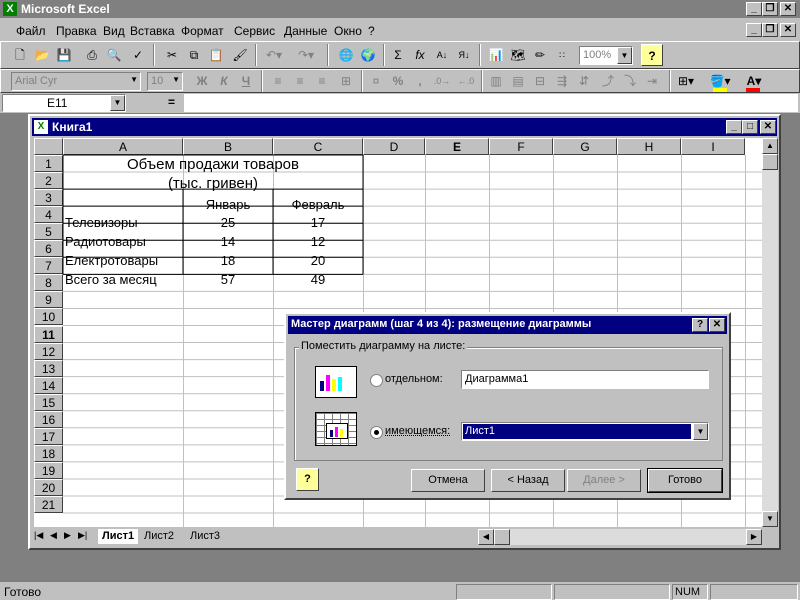  What do you see at coordinates (486, 537) in the screenshot?
I see `scroll-left-button: ◀` at bounding box center [486, 537].